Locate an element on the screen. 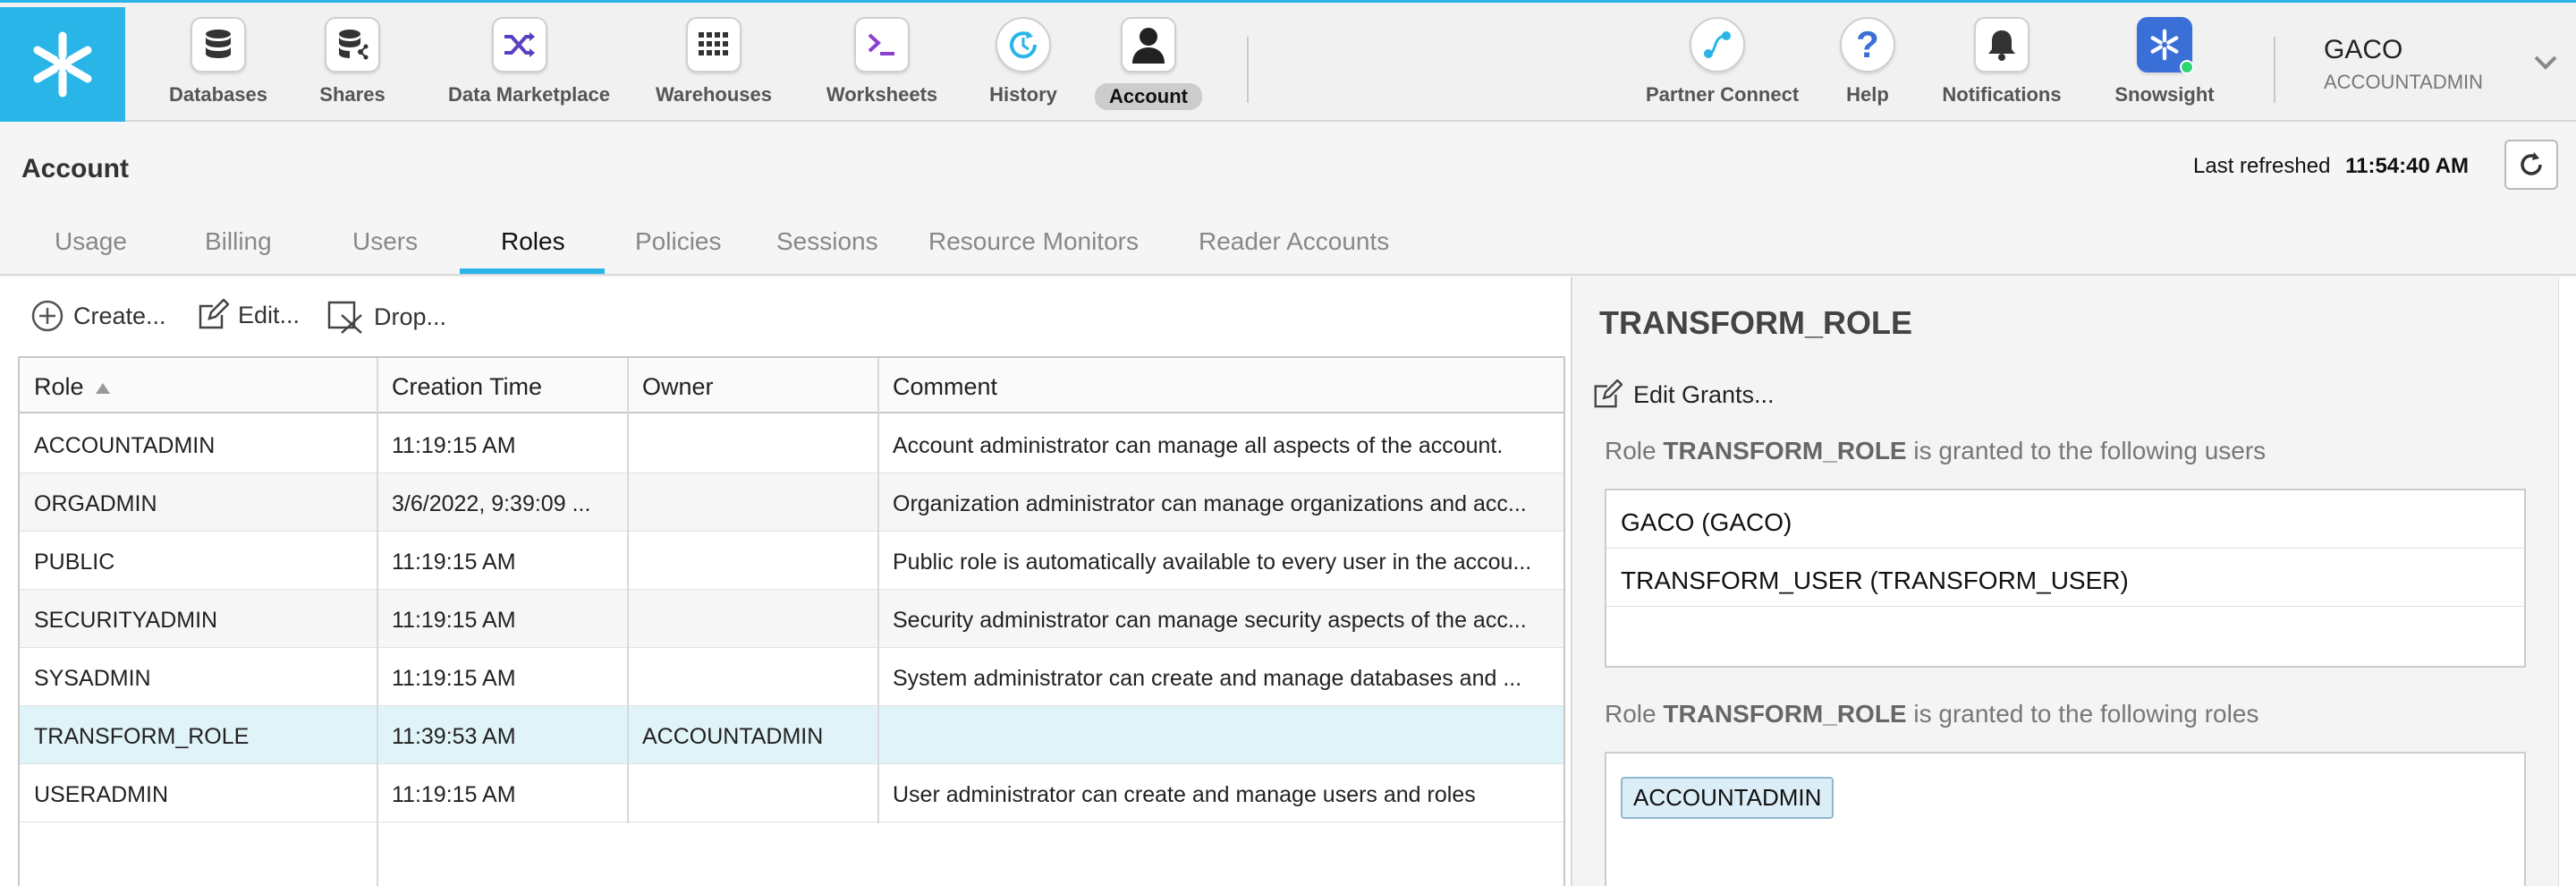 This screenshot has width=2576, height=886. user-role: ACCOUNTADMIN is located at coordinates (2404, 82).